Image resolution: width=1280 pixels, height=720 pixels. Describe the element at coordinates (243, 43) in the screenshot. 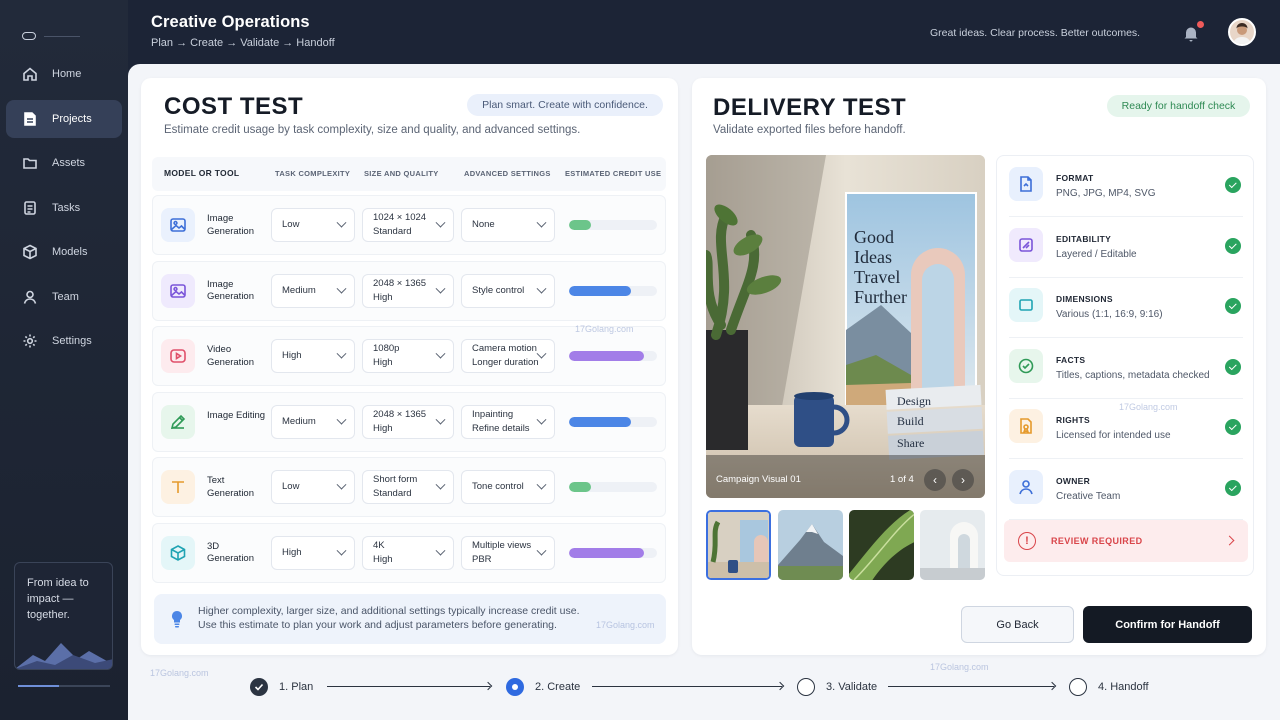

I see `breadcrumb: Plan → Create → Validate → Handoff` at that location.